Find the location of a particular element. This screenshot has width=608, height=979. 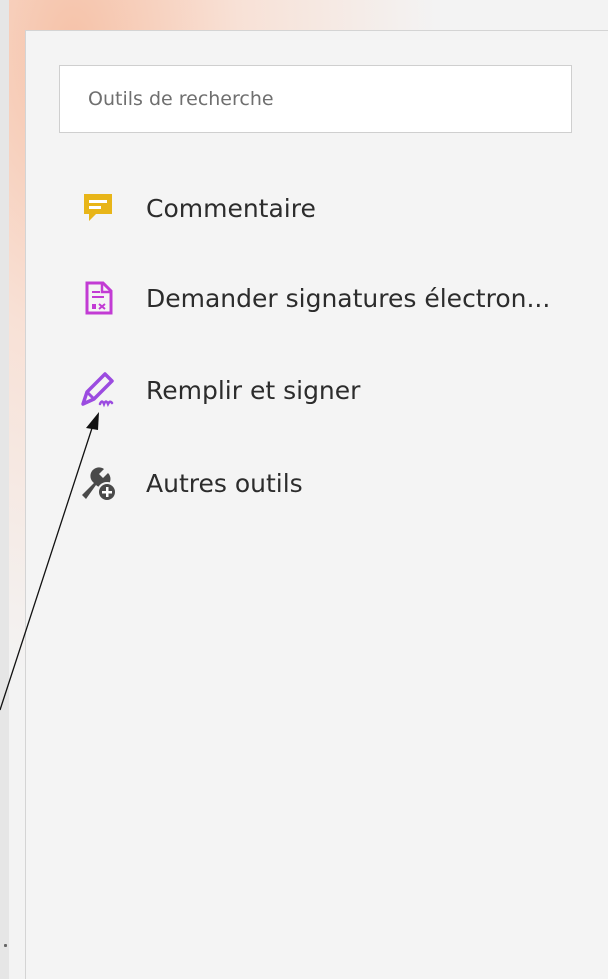

collapse-handle-icon is located at coordinates (5, 945).